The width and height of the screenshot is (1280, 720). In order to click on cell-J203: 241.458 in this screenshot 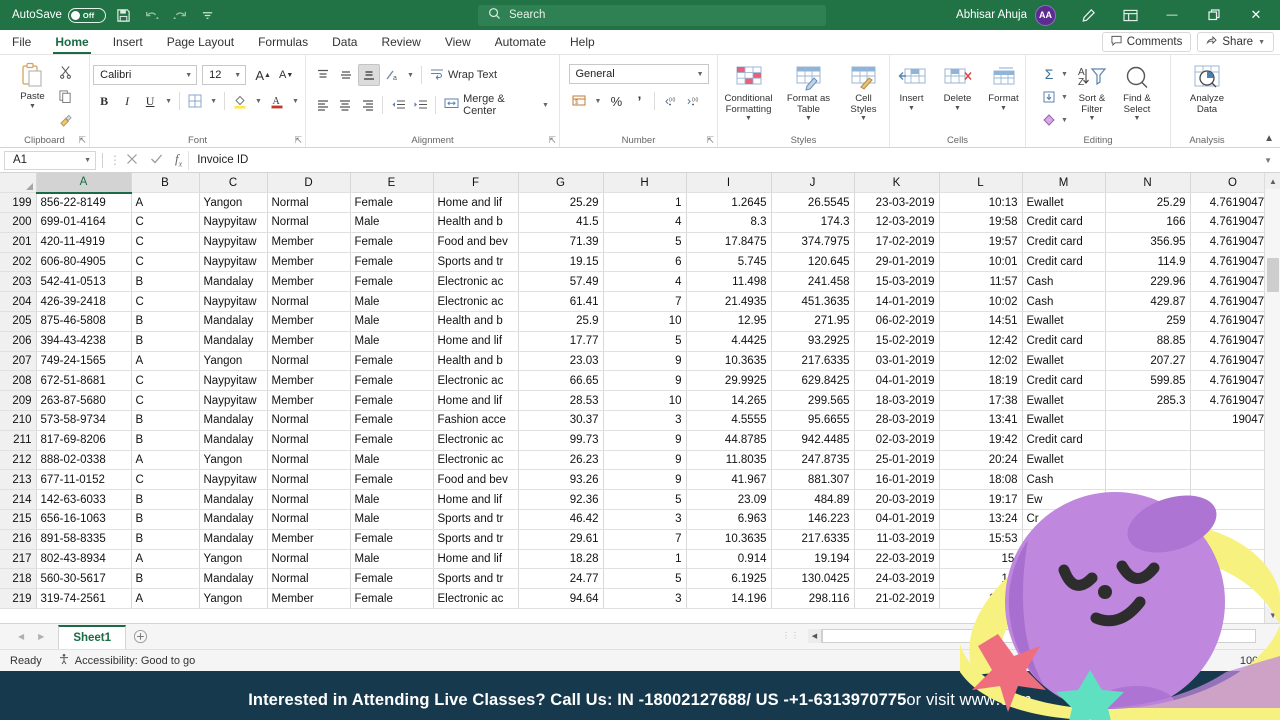, I will do `click(813, 282)`.